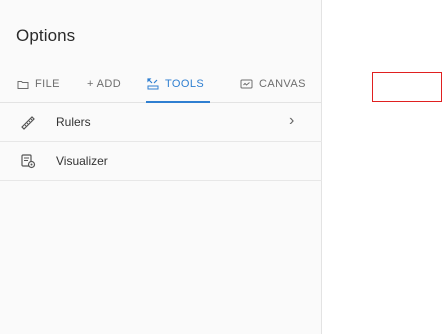 The height and width of the screenshot is (334, 444). What do you see at coordinates (28, 122) in the screenshot?
I see `ruler-icon` at bounding box center [28, 122].